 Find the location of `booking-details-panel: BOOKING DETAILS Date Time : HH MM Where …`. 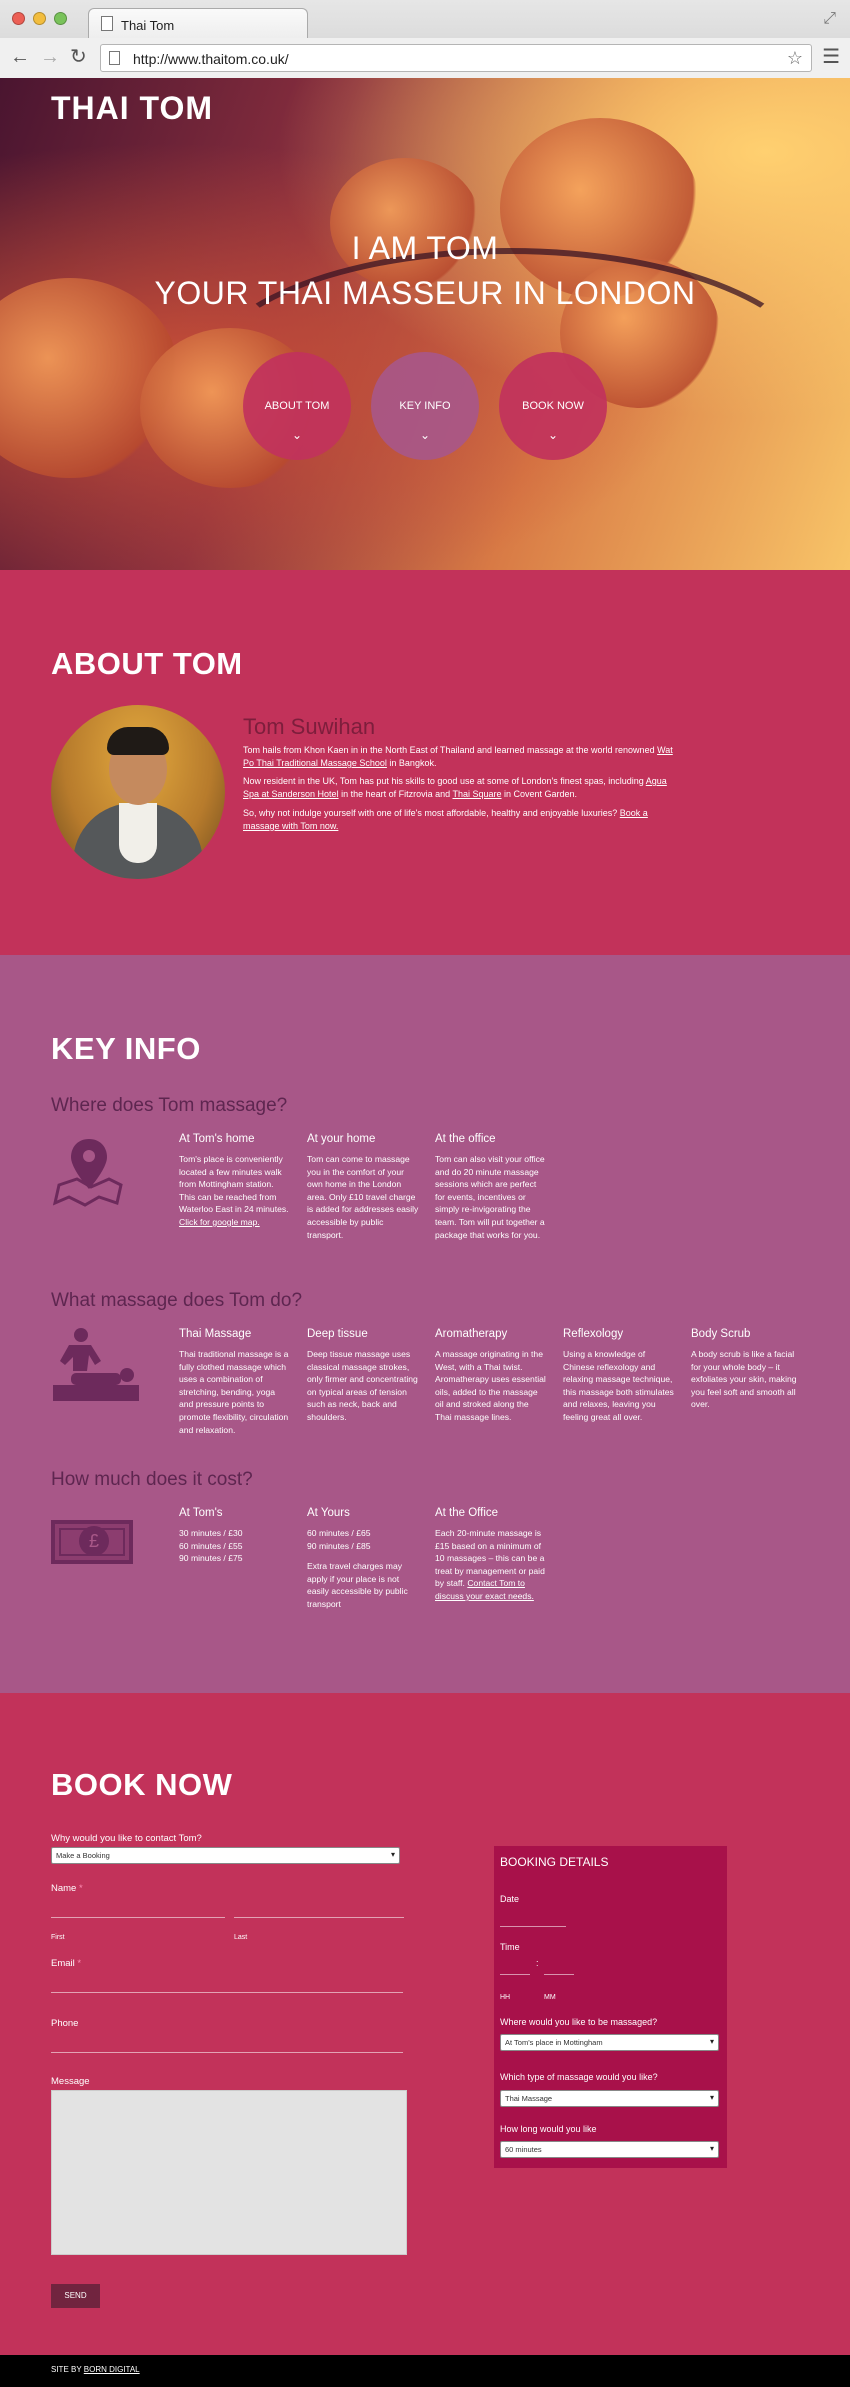

booking-details-panel: BOOKING DETAILS Date Time : HH MM Where … is located at coordinates (610, 2007).